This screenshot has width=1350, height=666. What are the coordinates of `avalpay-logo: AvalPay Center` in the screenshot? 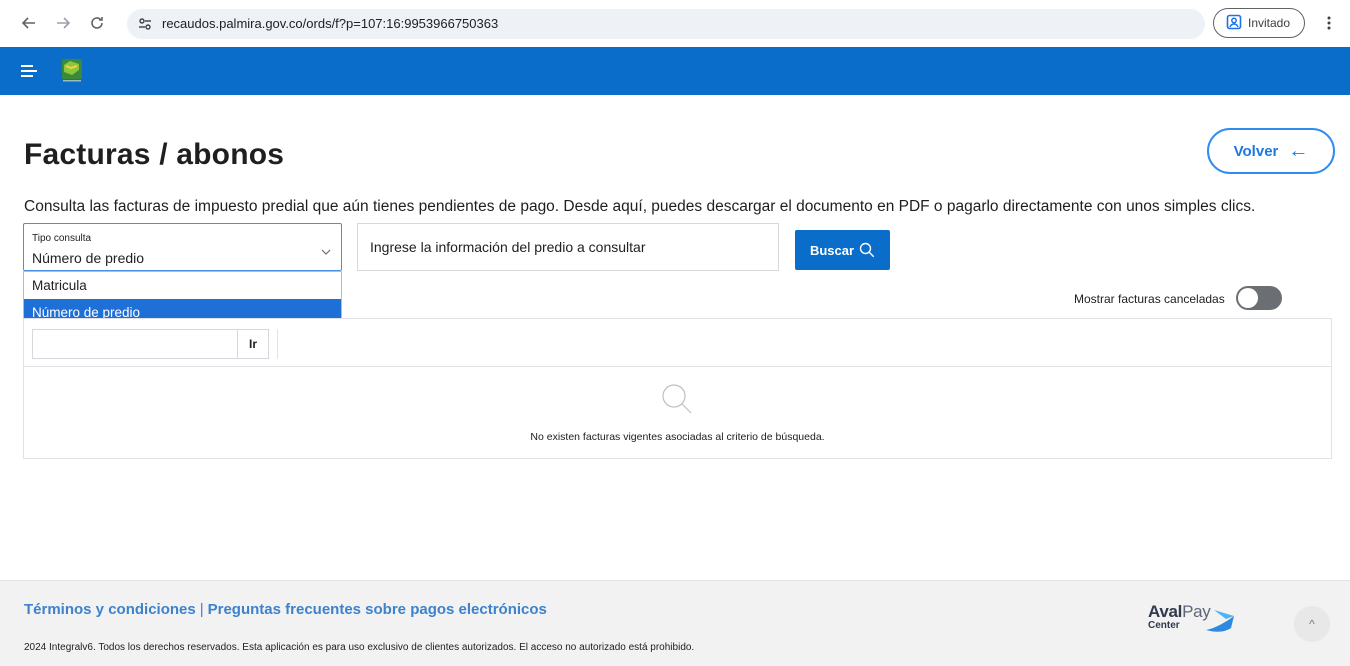 It's located at (1193, 618).